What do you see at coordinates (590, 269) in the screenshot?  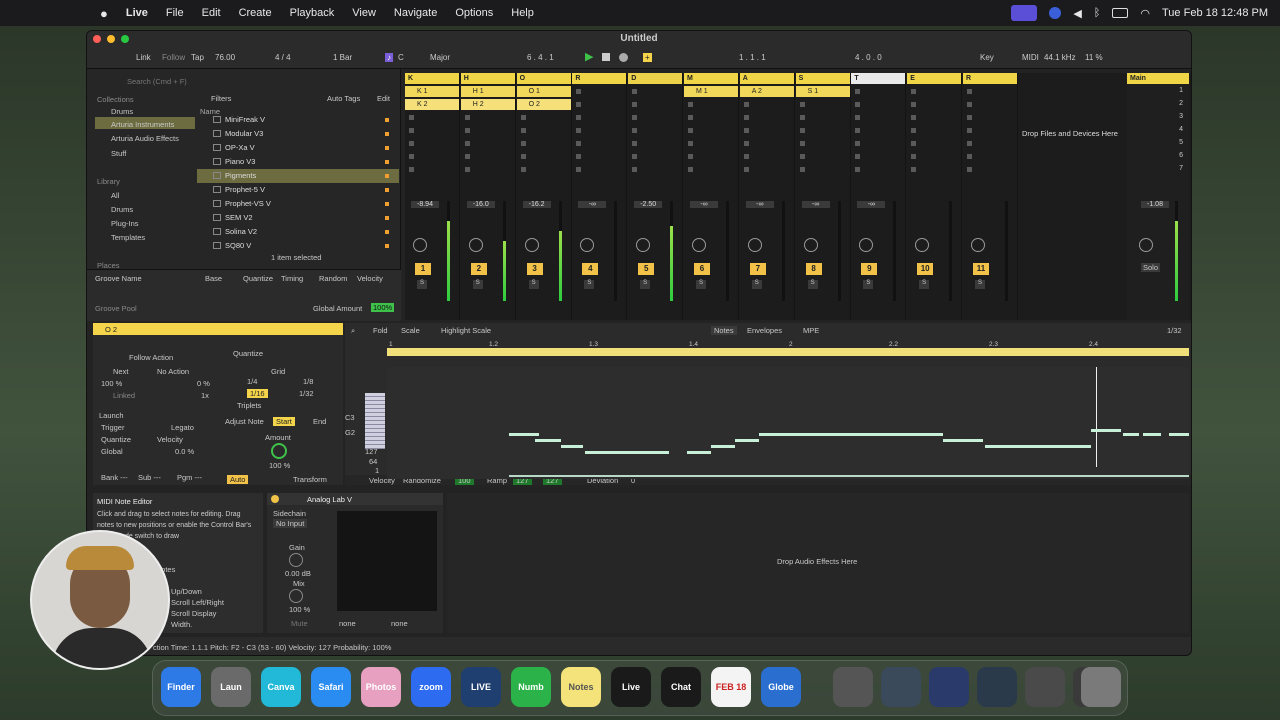 I see `track-activator-button: 4` at bounding box center [590, 269].